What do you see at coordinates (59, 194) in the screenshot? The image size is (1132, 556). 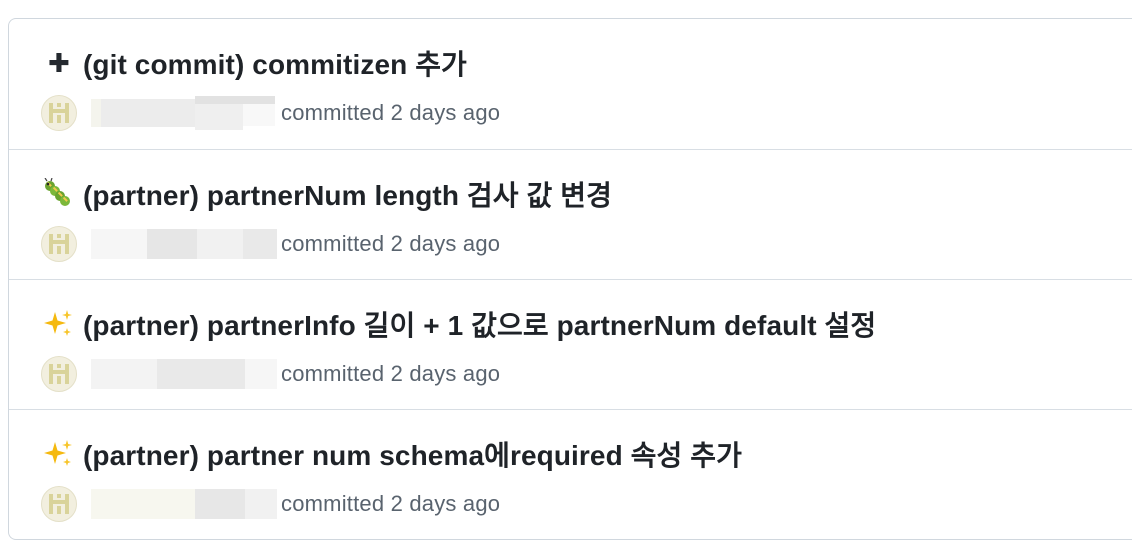 I see `bug-icon` at bounding box center [59, 194].